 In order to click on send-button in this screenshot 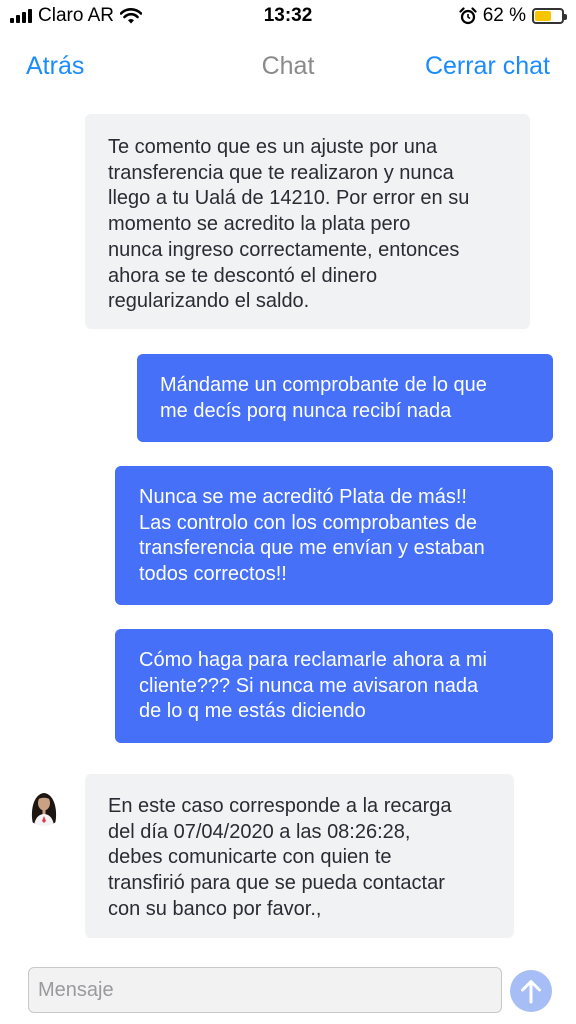, I will do `click(531, 991)`.